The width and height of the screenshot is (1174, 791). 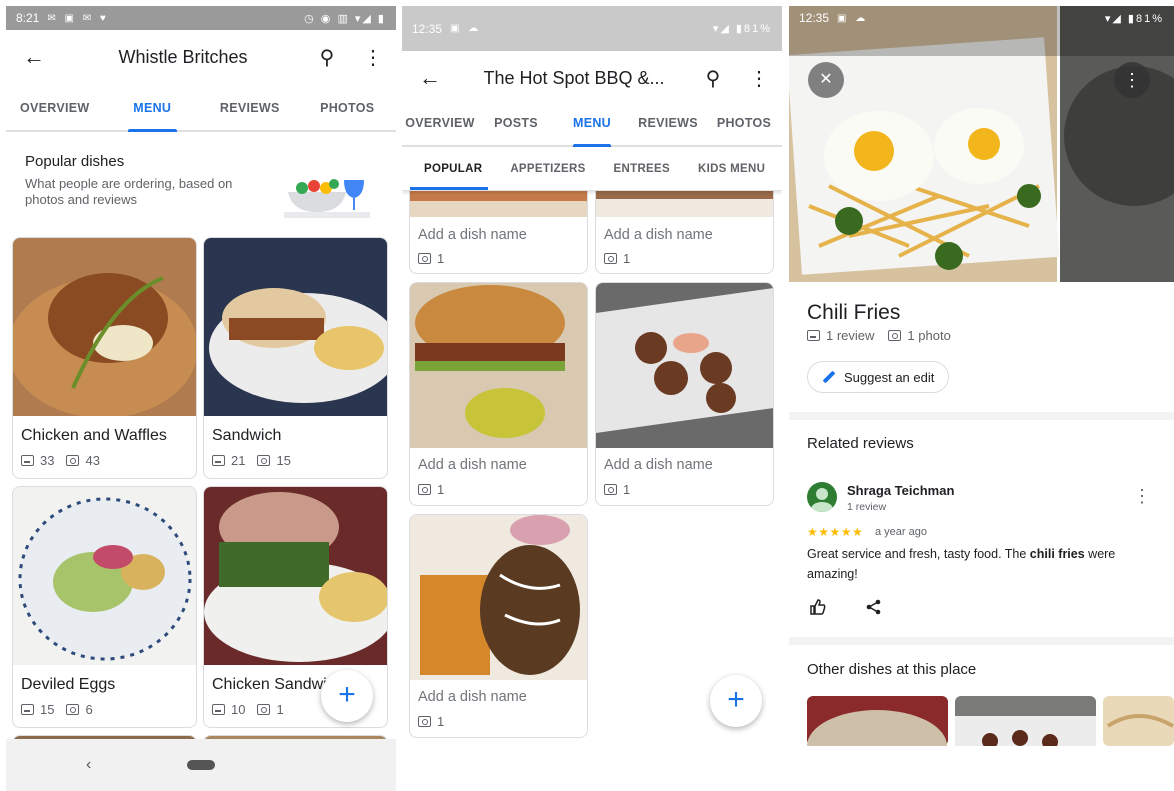 I want to click on dish-card: Sandwich 21 15, so click(x=295, y=358).